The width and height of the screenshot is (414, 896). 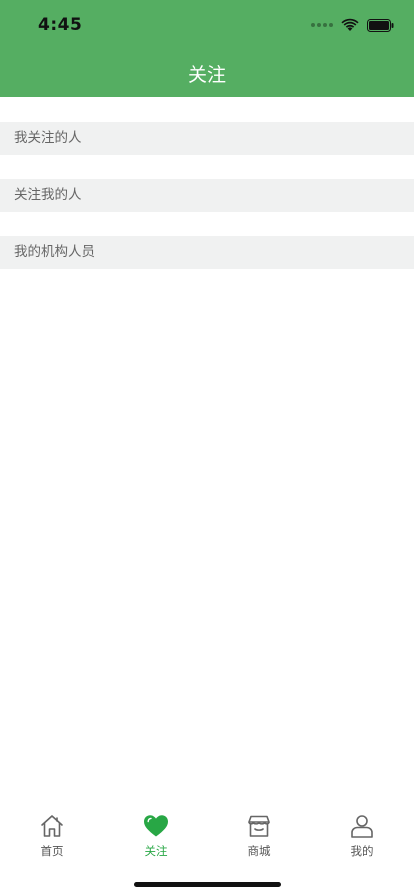 I want to click on section-followers: 关注我的人, so click(x=207, y=195).